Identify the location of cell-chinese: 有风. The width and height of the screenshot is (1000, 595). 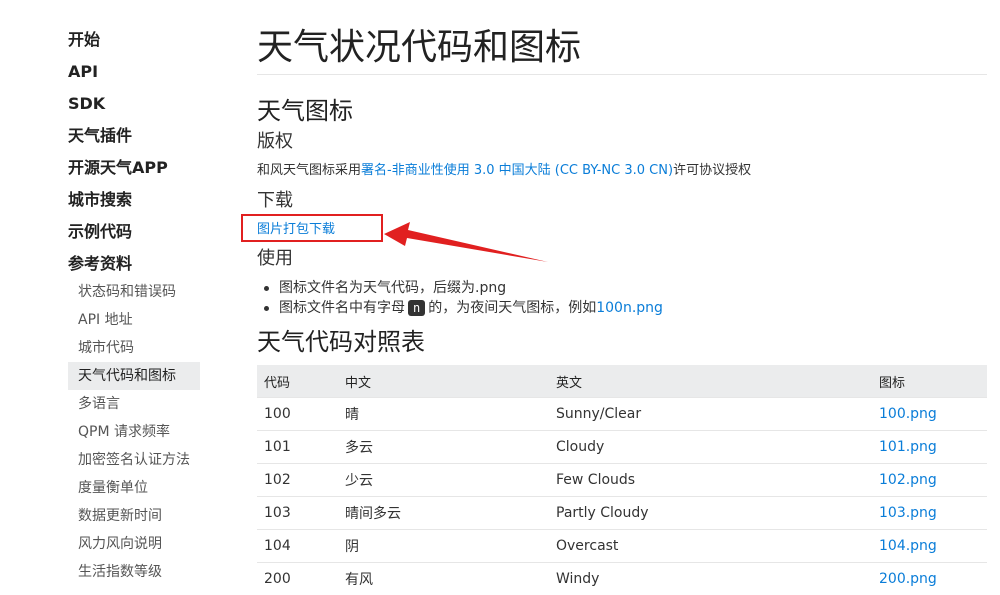
(443, 579).